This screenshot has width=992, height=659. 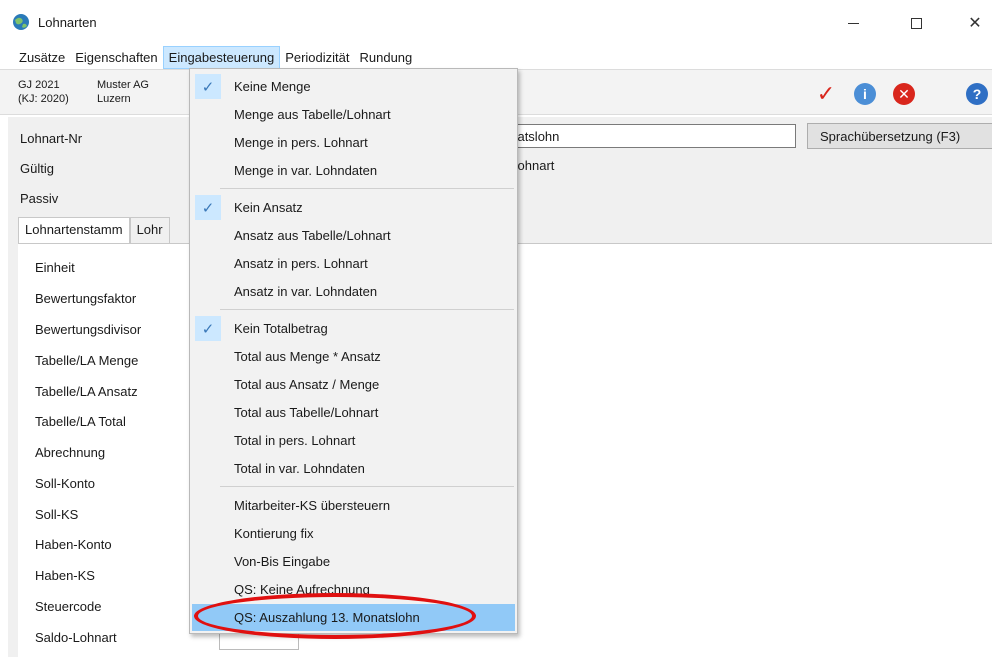 I want to click on menu-item-label: Ansatz aus Tabelle/Lohnart, so click(x=312, y=235).